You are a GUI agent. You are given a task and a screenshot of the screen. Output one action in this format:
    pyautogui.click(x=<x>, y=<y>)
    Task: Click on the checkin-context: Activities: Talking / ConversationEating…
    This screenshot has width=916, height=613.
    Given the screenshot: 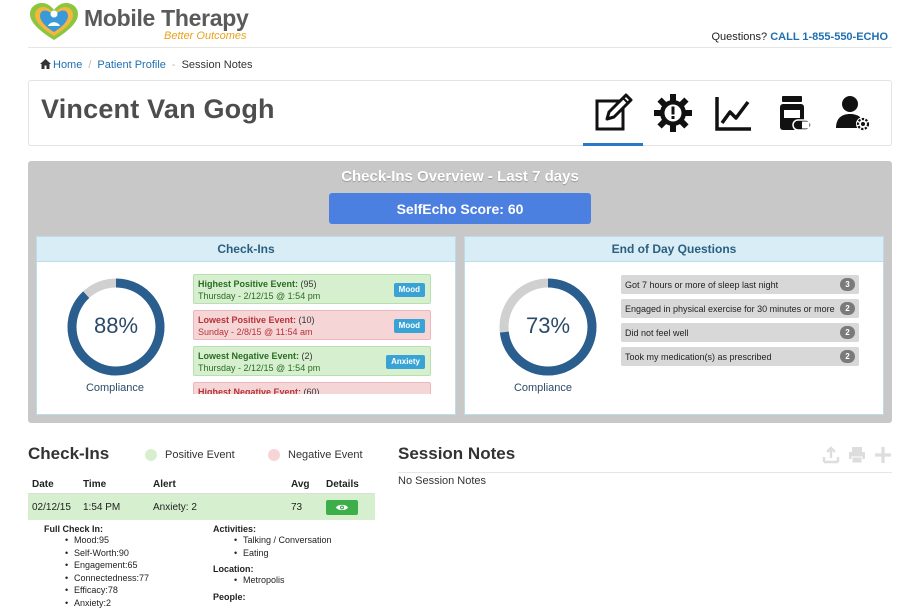 What is the action you would take?
    pyautogui.click(x=293, y=563)
    